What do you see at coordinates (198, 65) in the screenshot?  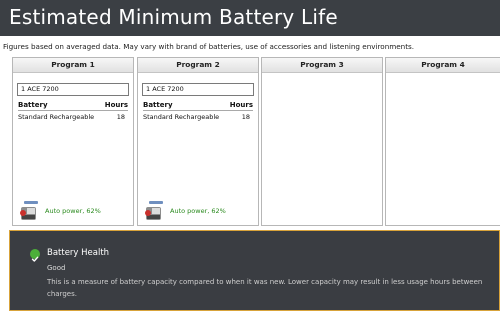 I see `program-header: Program 2` at bounding box center [198, 65].